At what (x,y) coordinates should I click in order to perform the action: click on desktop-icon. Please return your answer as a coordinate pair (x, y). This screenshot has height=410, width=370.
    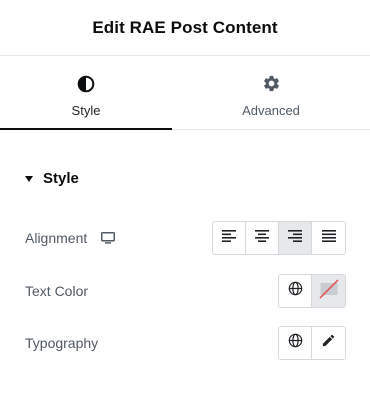
    Looking at the image, I should click on (108, 238).